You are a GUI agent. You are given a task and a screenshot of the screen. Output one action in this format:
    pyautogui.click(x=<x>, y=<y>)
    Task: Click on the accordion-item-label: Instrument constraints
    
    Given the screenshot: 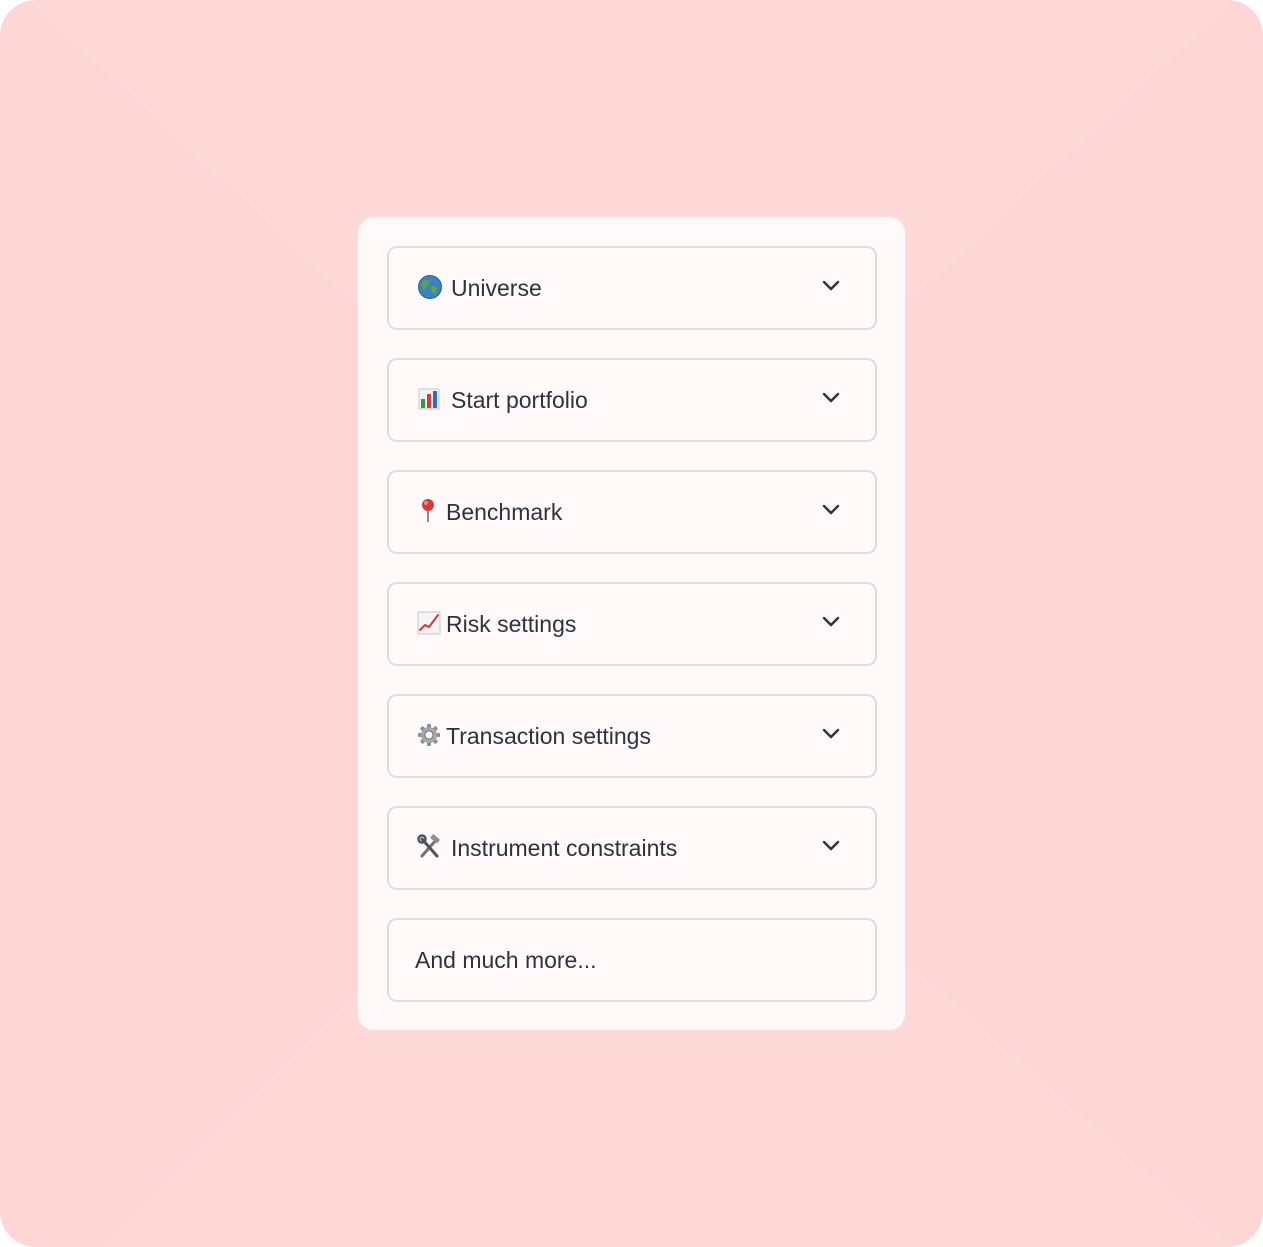 What is the action you would take?
    pyautogui.click(x=564, y=848)
    